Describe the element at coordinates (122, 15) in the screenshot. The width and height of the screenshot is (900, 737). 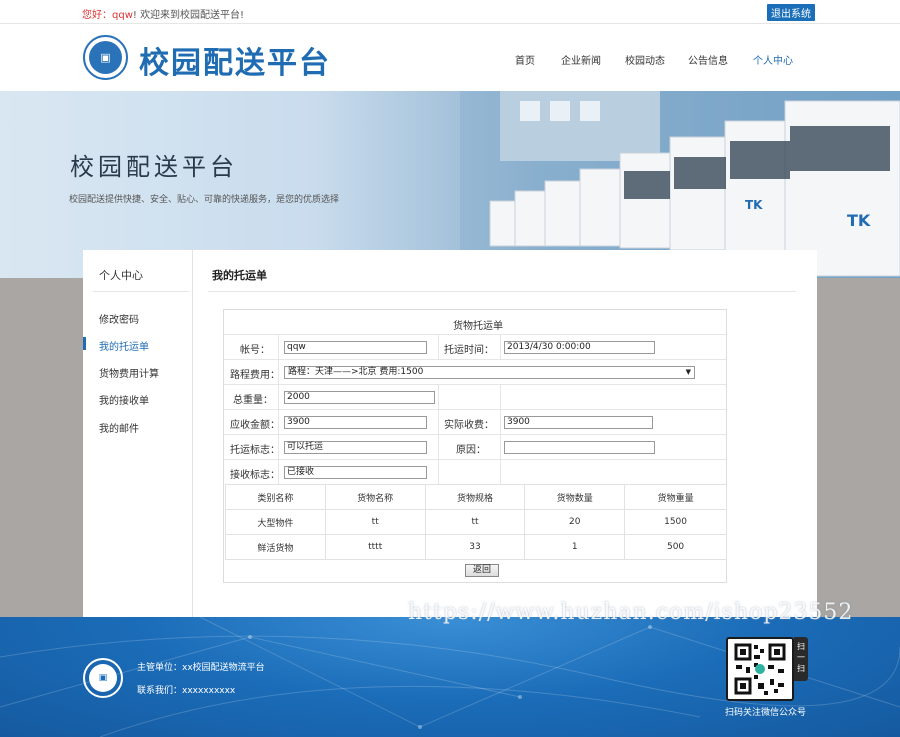
I see `username: qqw` at that location.